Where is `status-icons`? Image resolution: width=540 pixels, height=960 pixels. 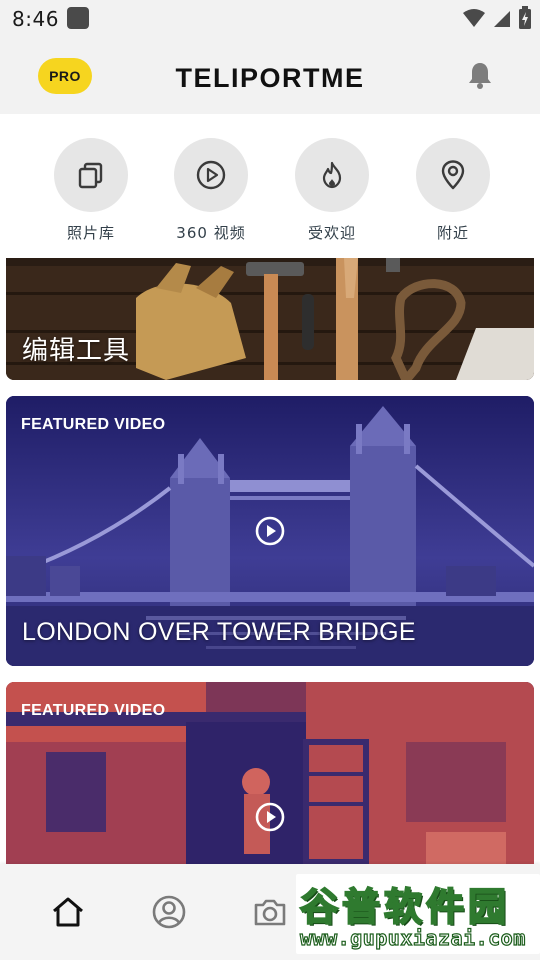
status-icons is located at coordinates (497, 18).